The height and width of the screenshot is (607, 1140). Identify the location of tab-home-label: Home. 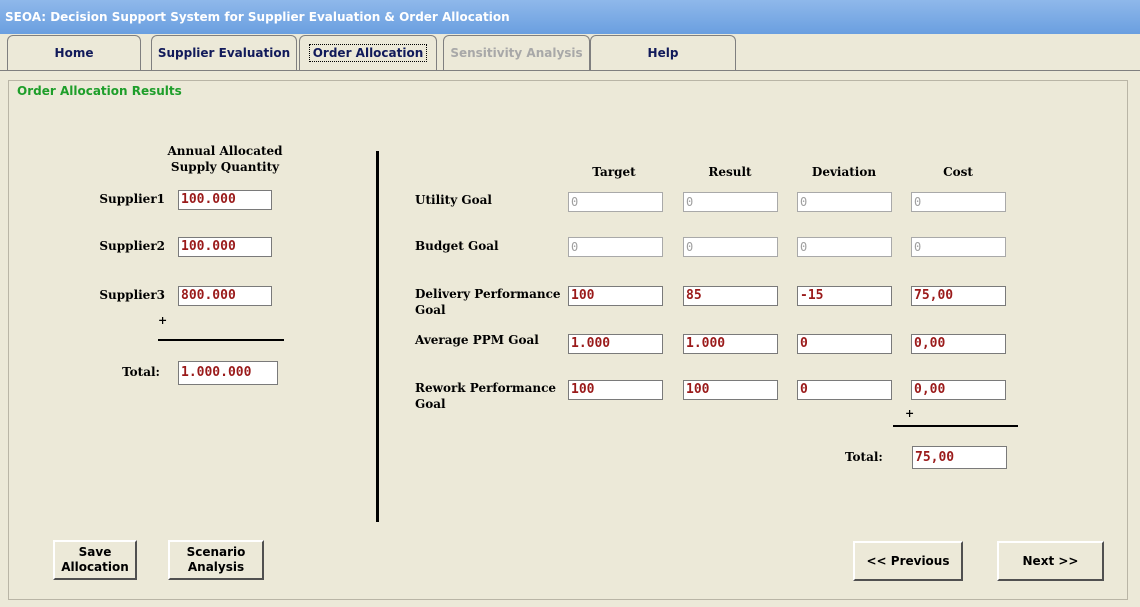
(74, 53).